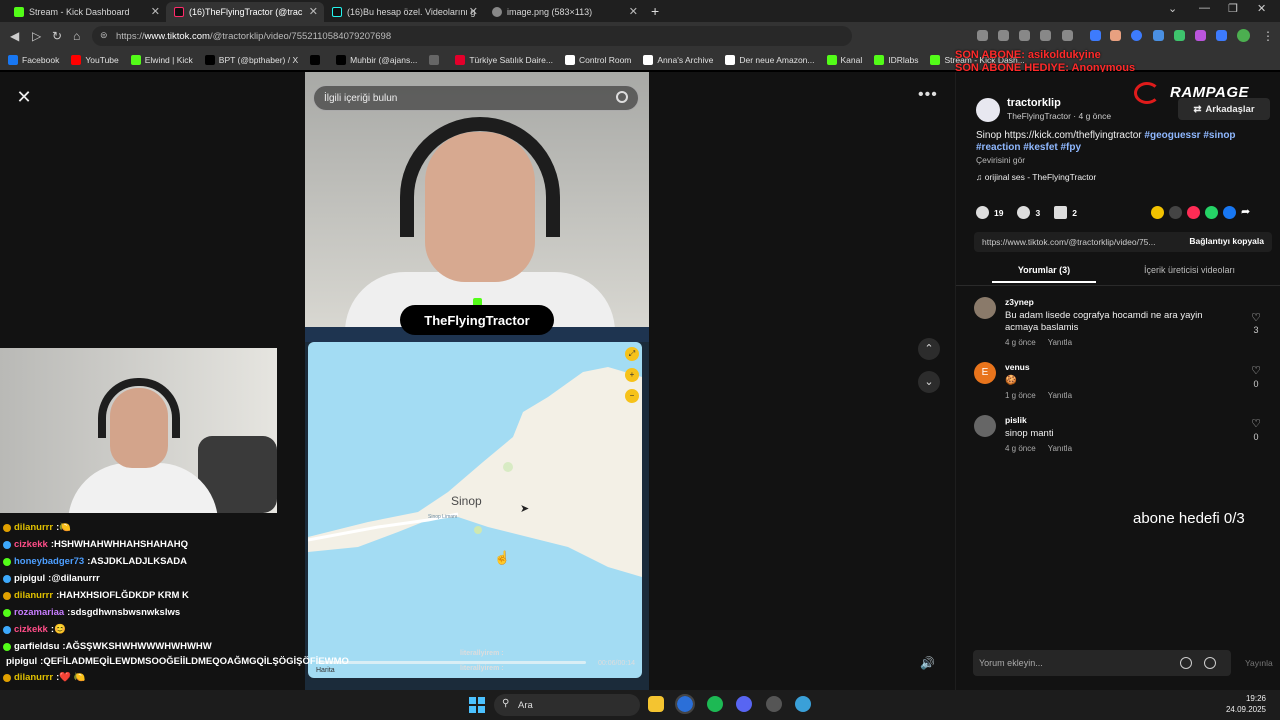  Describe the element at coordinates (928, 95) in the screenshot. I see `more-options-icon: •••` at that location.